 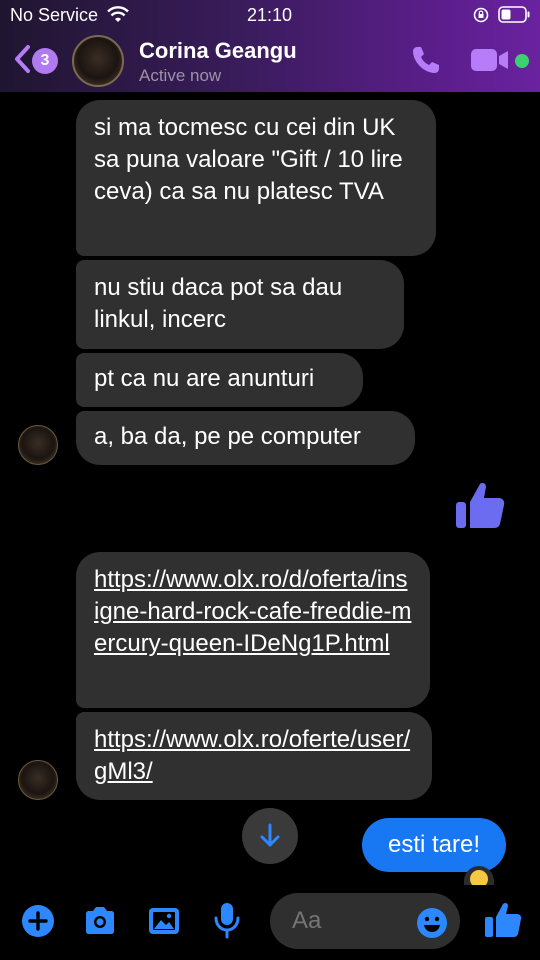 I want to click on thumbs-up-icon, so click(x=503, y=920).